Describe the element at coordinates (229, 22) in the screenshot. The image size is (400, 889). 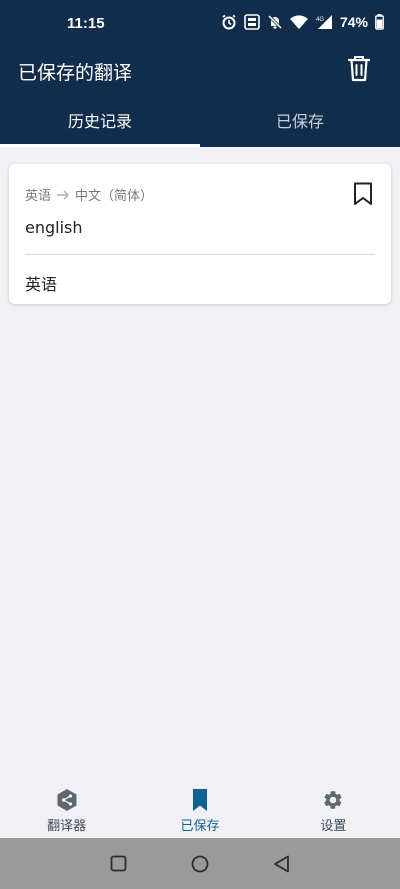
I see `alarm-icon` at that location.